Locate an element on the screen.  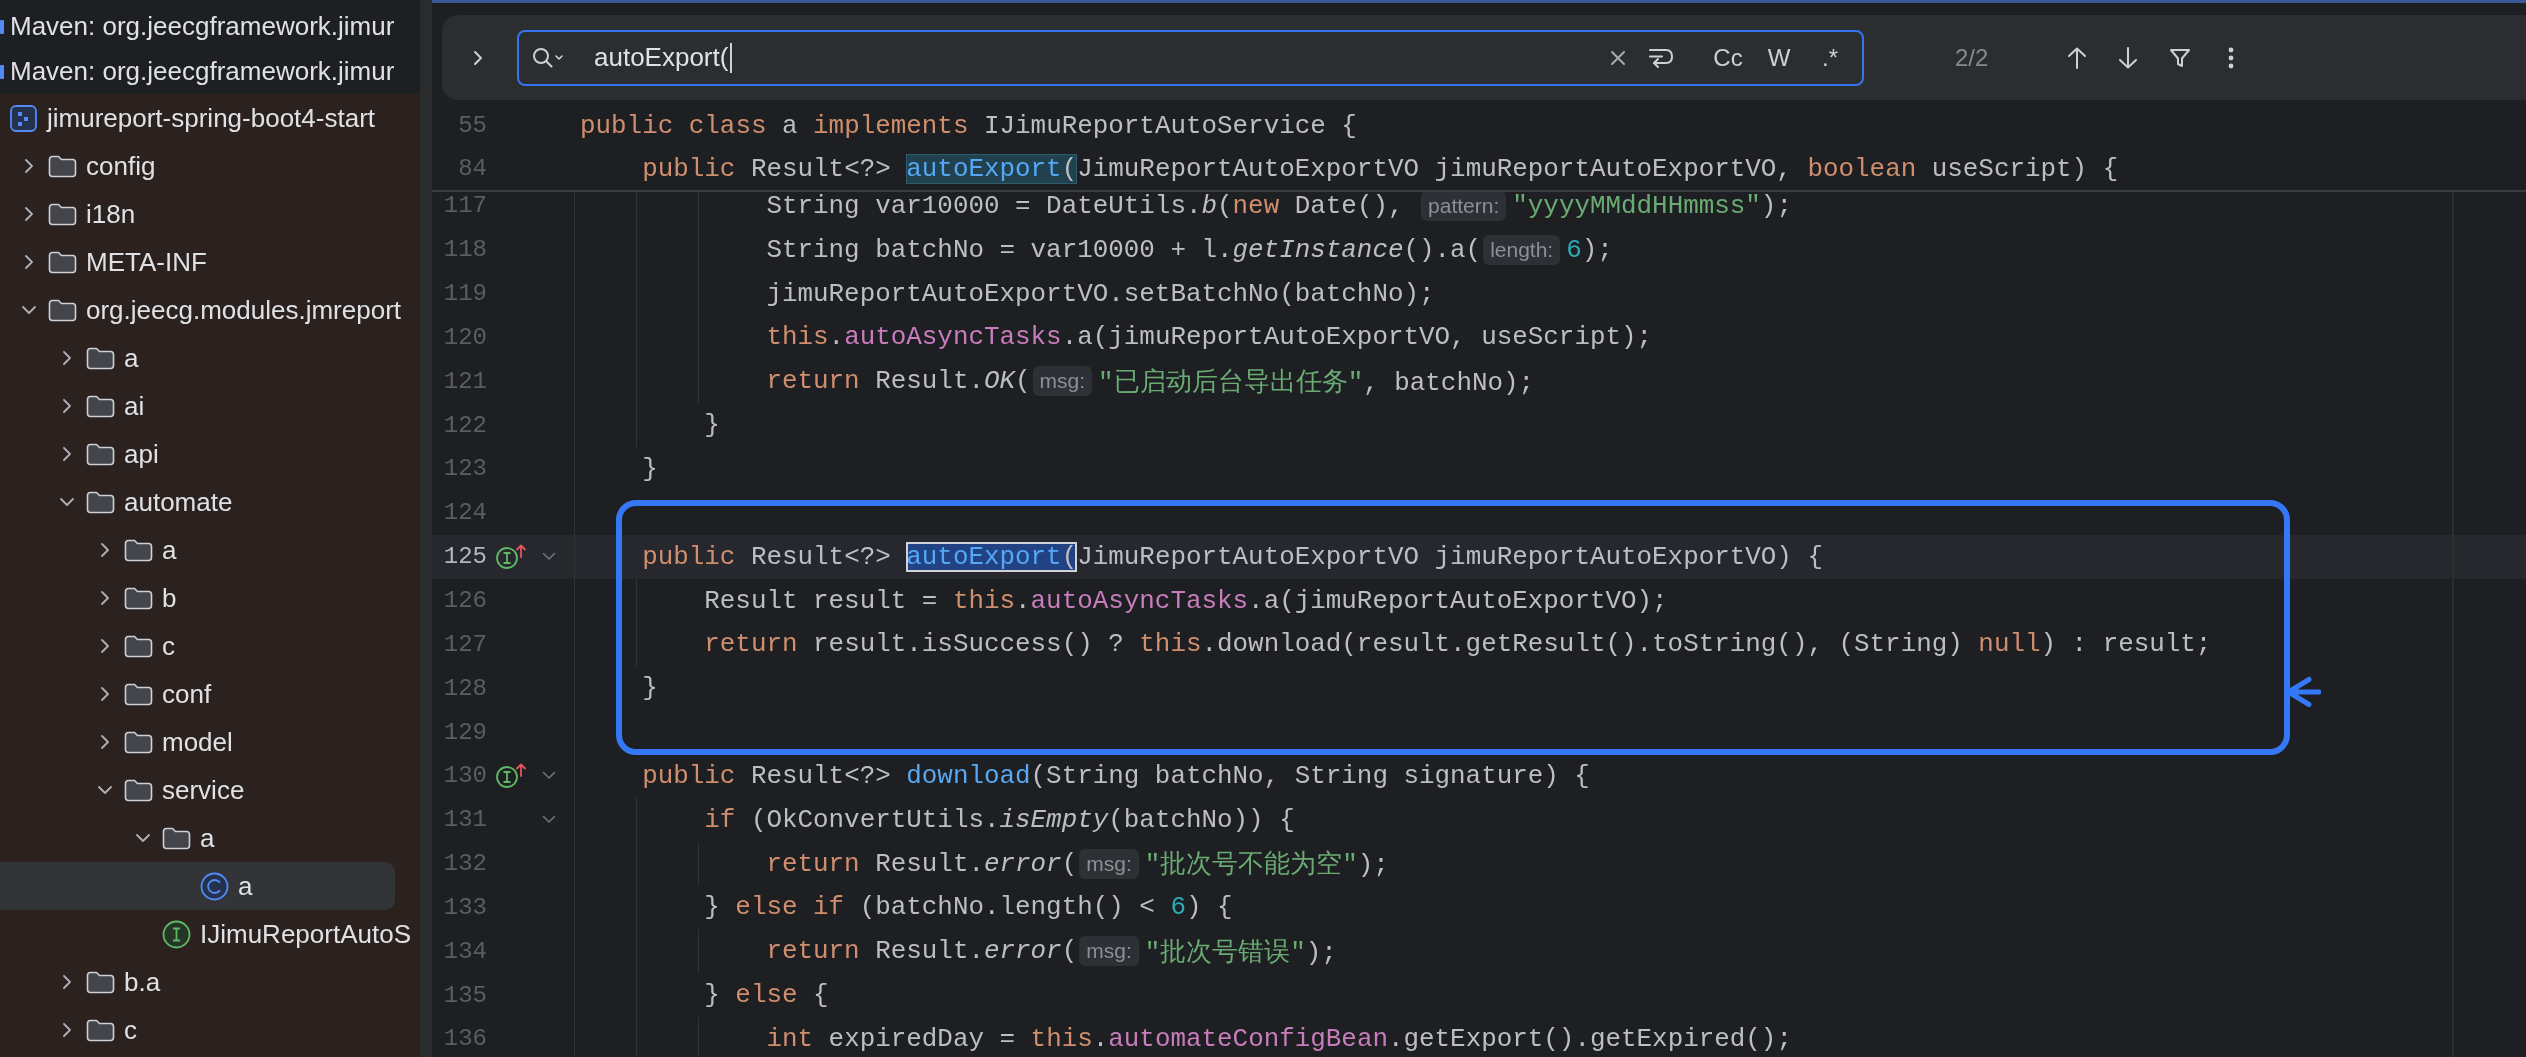
code-text: JimuReportAutoExportVO jimuReportAutoExportVO) { is located at coordinates (1450, 556).